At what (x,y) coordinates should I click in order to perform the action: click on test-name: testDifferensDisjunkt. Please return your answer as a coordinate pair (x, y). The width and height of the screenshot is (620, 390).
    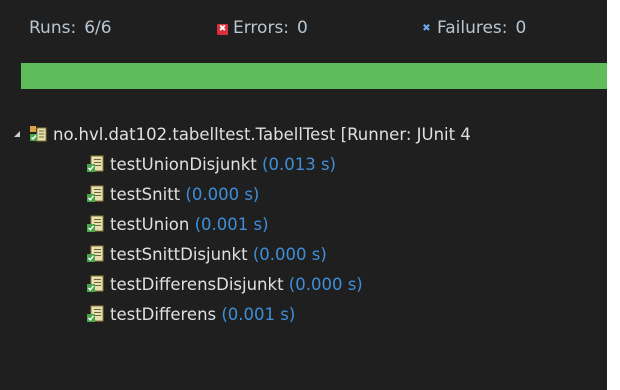
    Looking at the image, I should click on (197, 284).